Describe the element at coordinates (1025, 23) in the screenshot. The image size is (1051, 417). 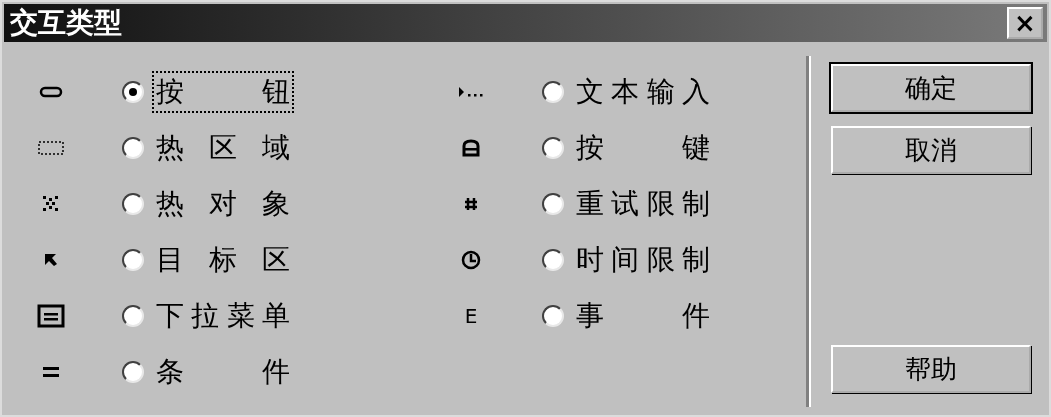
I see `close-button: ×` at that location.